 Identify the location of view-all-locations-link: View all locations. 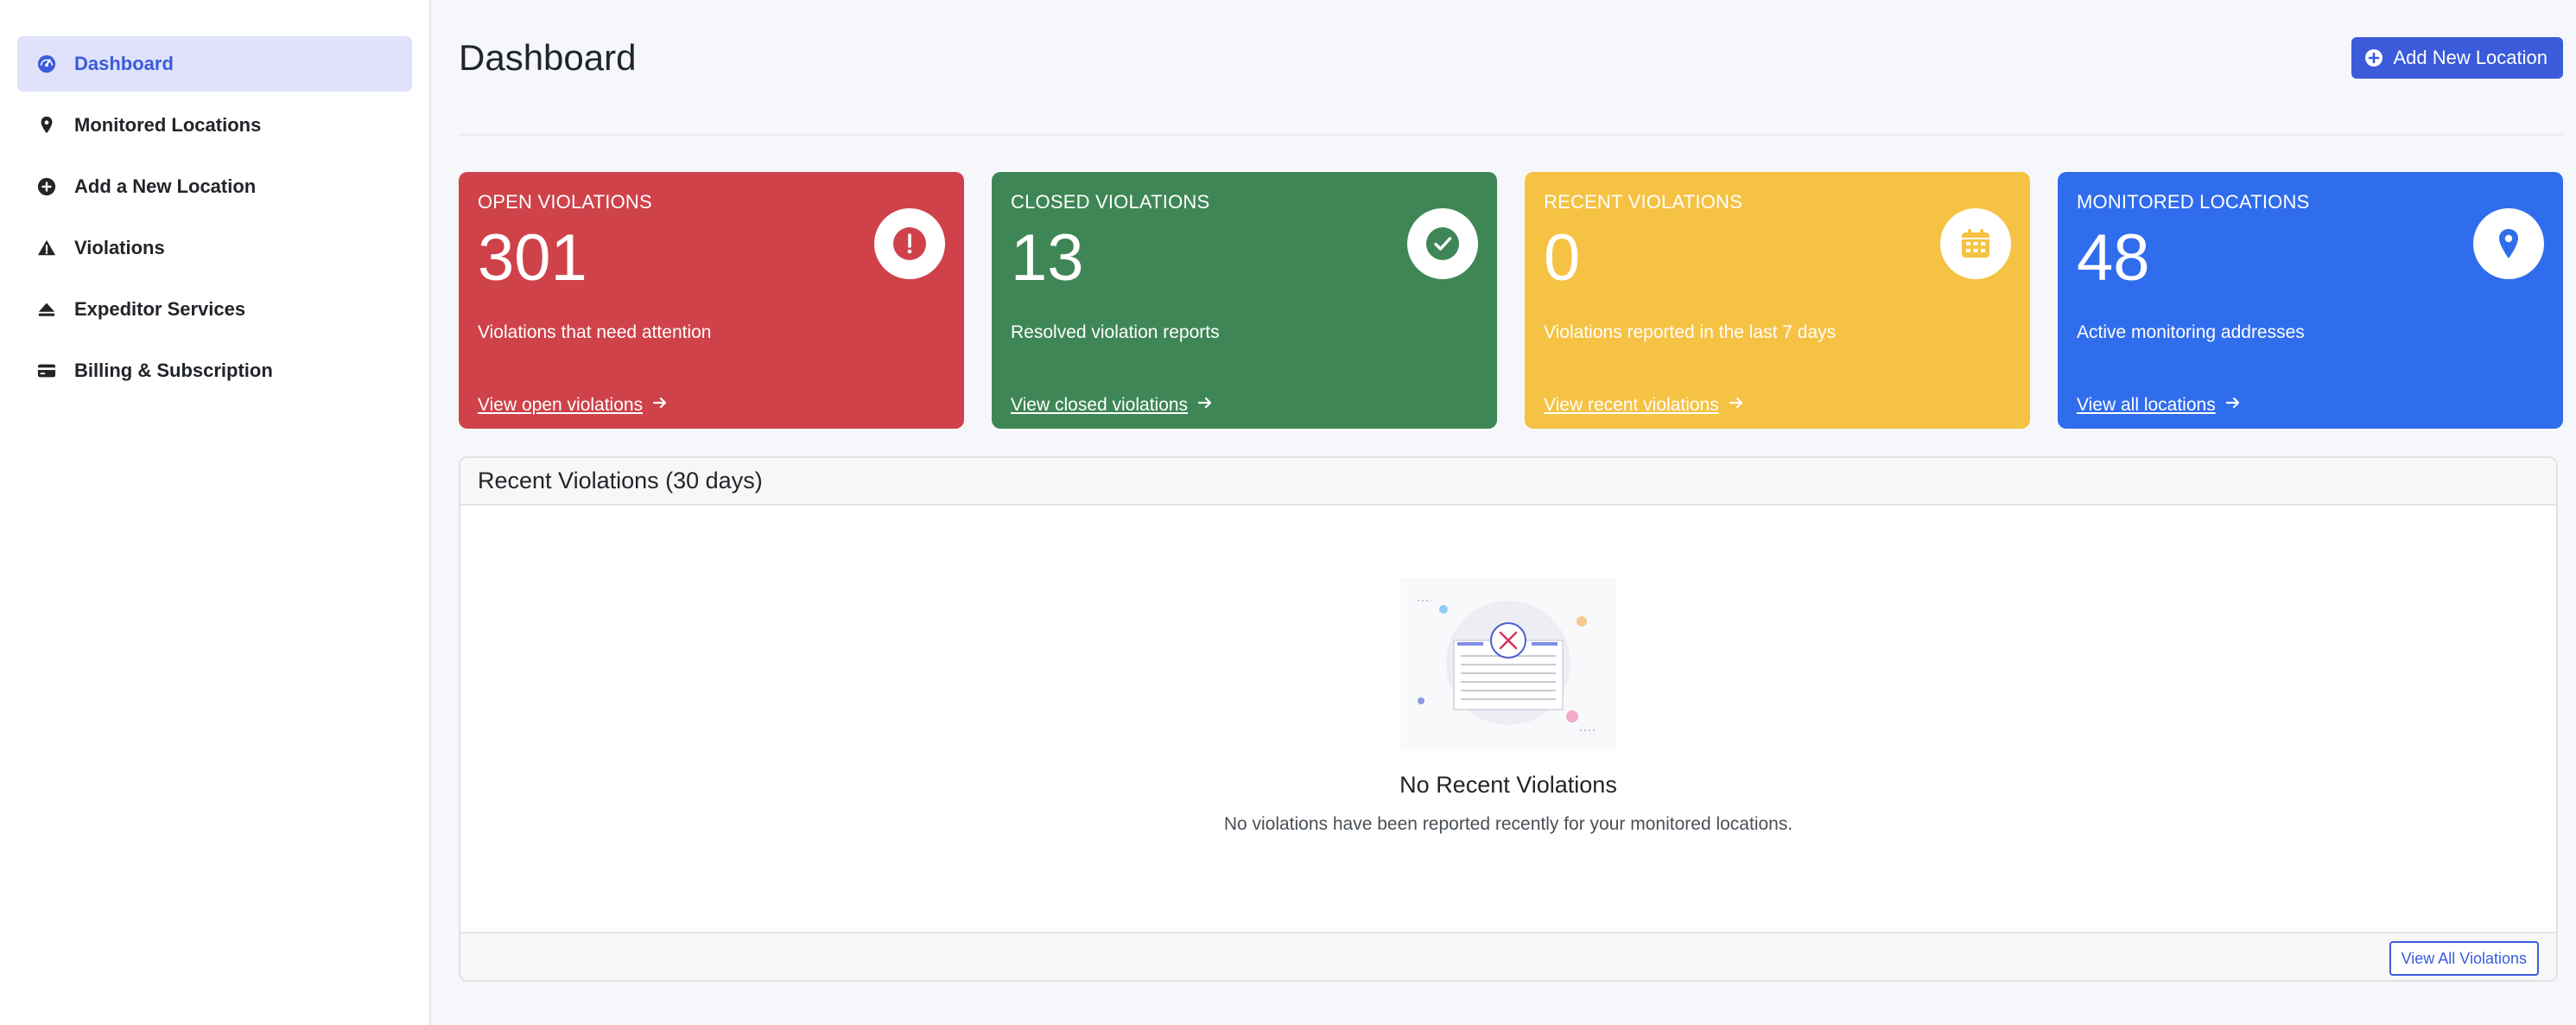
(2159, 405).